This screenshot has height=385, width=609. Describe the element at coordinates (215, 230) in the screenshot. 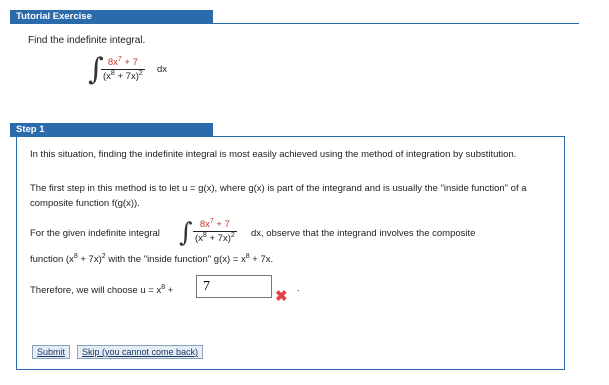

I see `inline-integrand-fraction: 8x7 + 7 (x8 + 7x)2` at that location.